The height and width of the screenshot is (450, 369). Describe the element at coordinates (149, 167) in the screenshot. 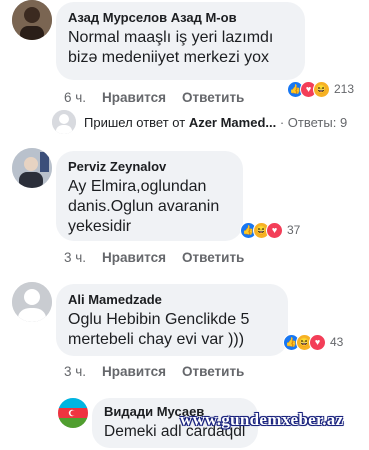

I see `comment-author: Perviz Zeynalov` at that location.